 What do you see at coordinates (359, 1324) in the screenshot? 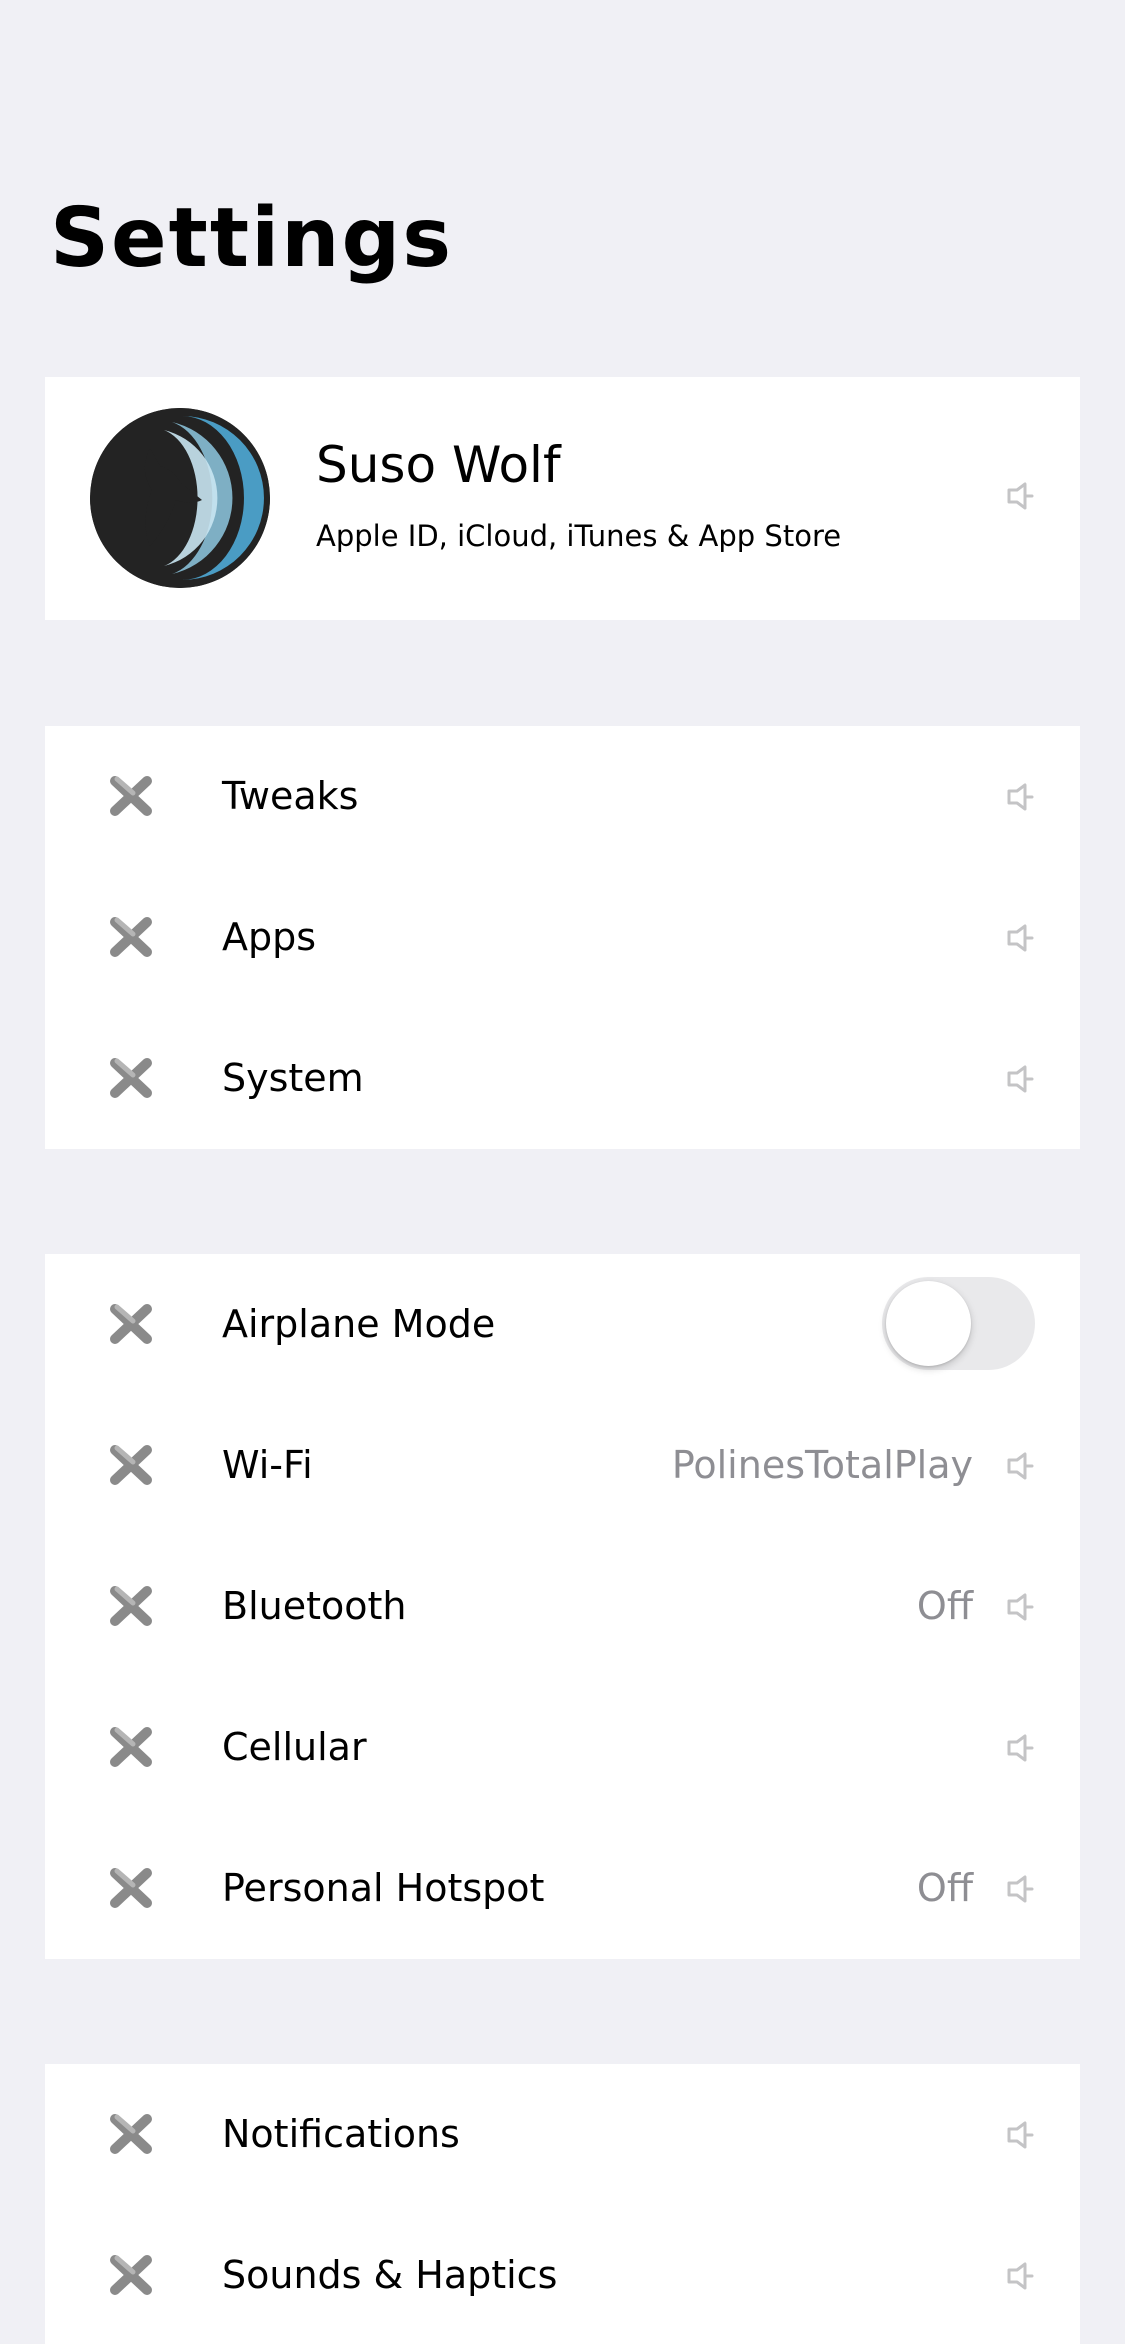
I see `row-label: Airplane Mode` at bounding box center [359, 1324].